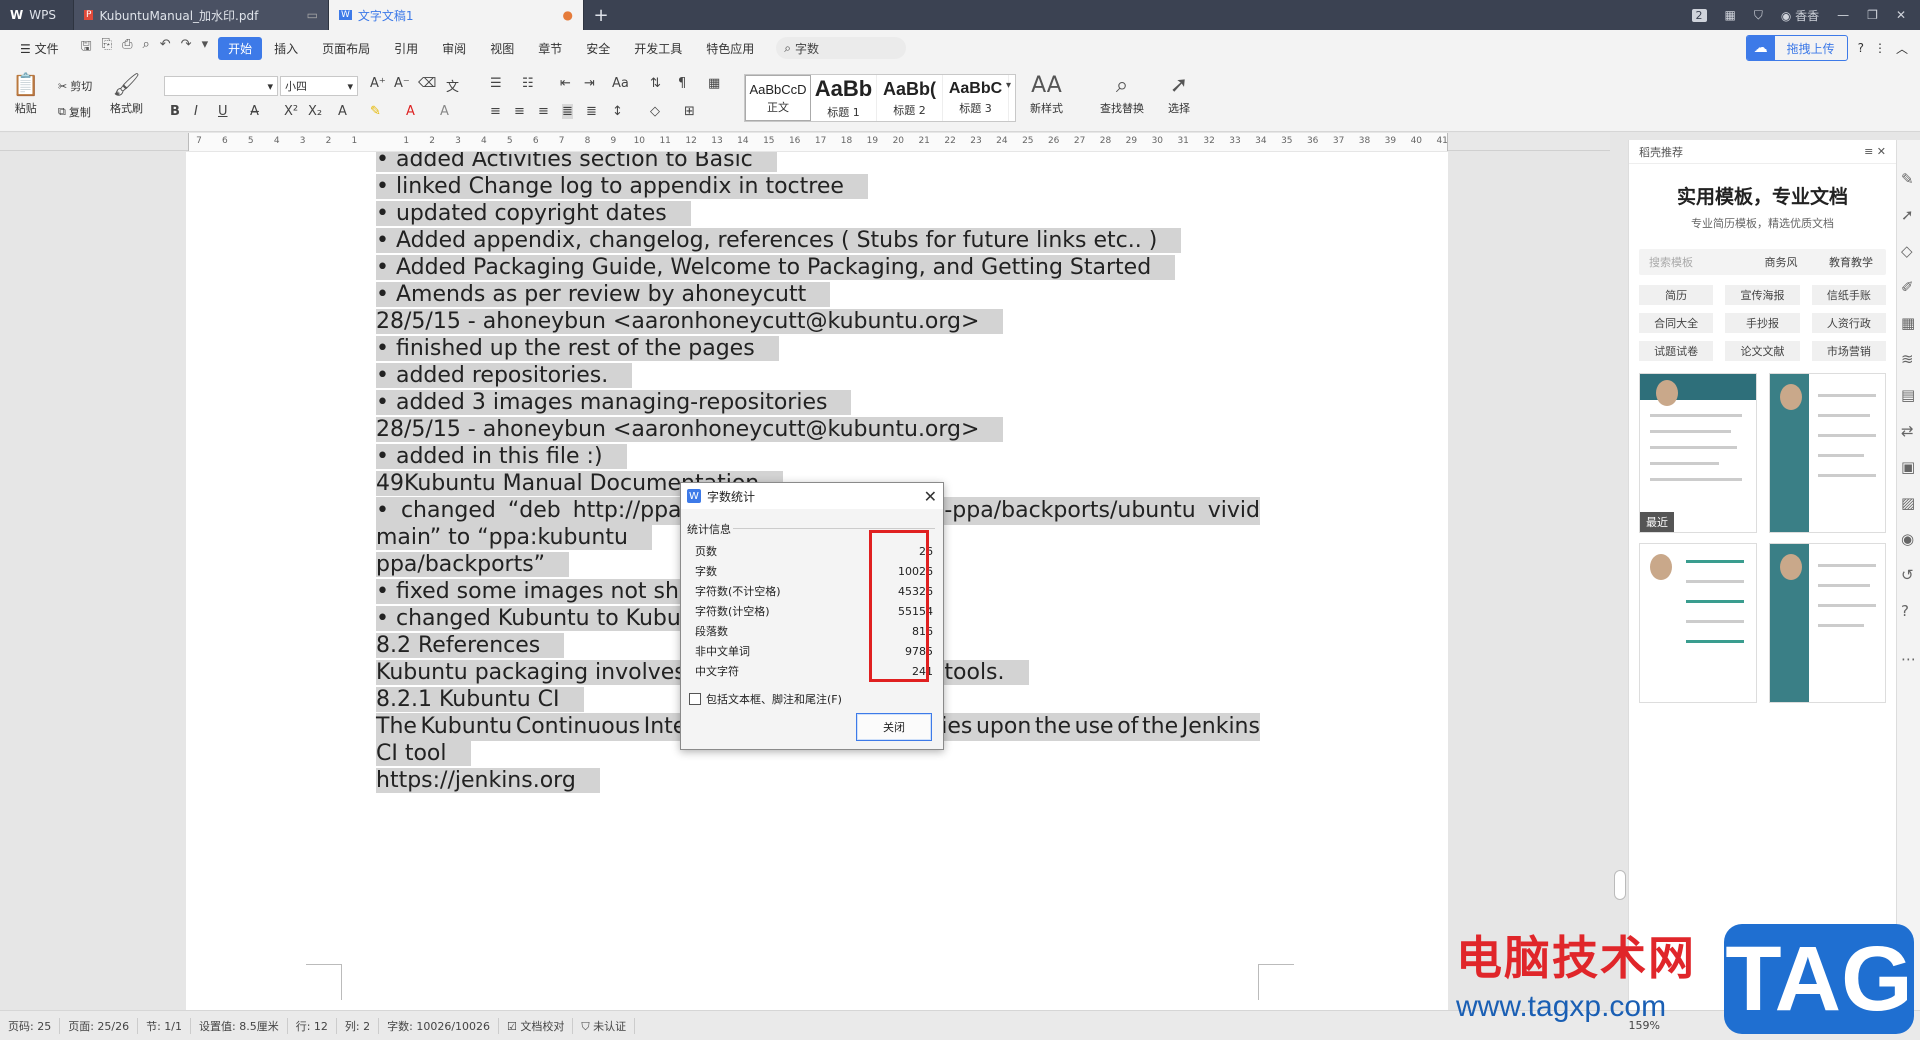 This screenshot has width=1920, height=1040. What do you see at coordinates (107, 48) in the screenshot?
I see `export-icon: ⎘` at bounding box center [107, 48].